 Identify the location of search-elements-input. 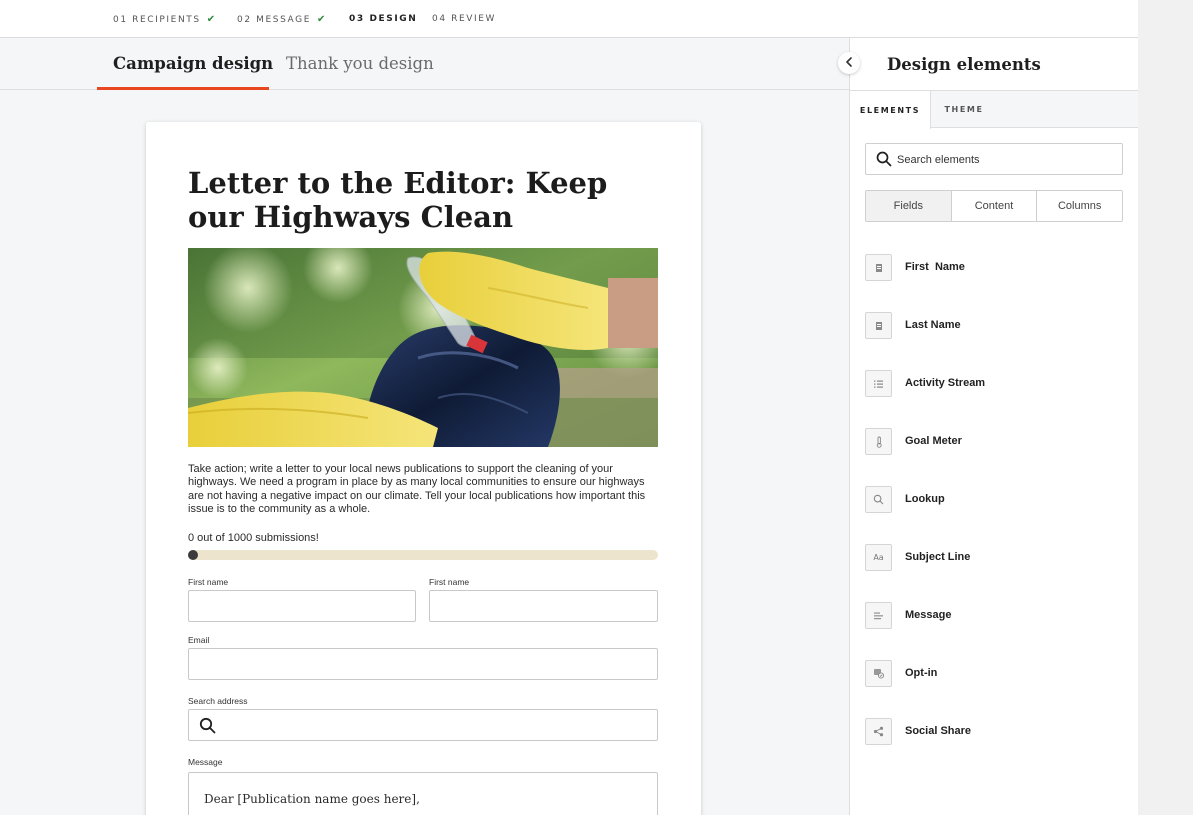
(1004, 159).